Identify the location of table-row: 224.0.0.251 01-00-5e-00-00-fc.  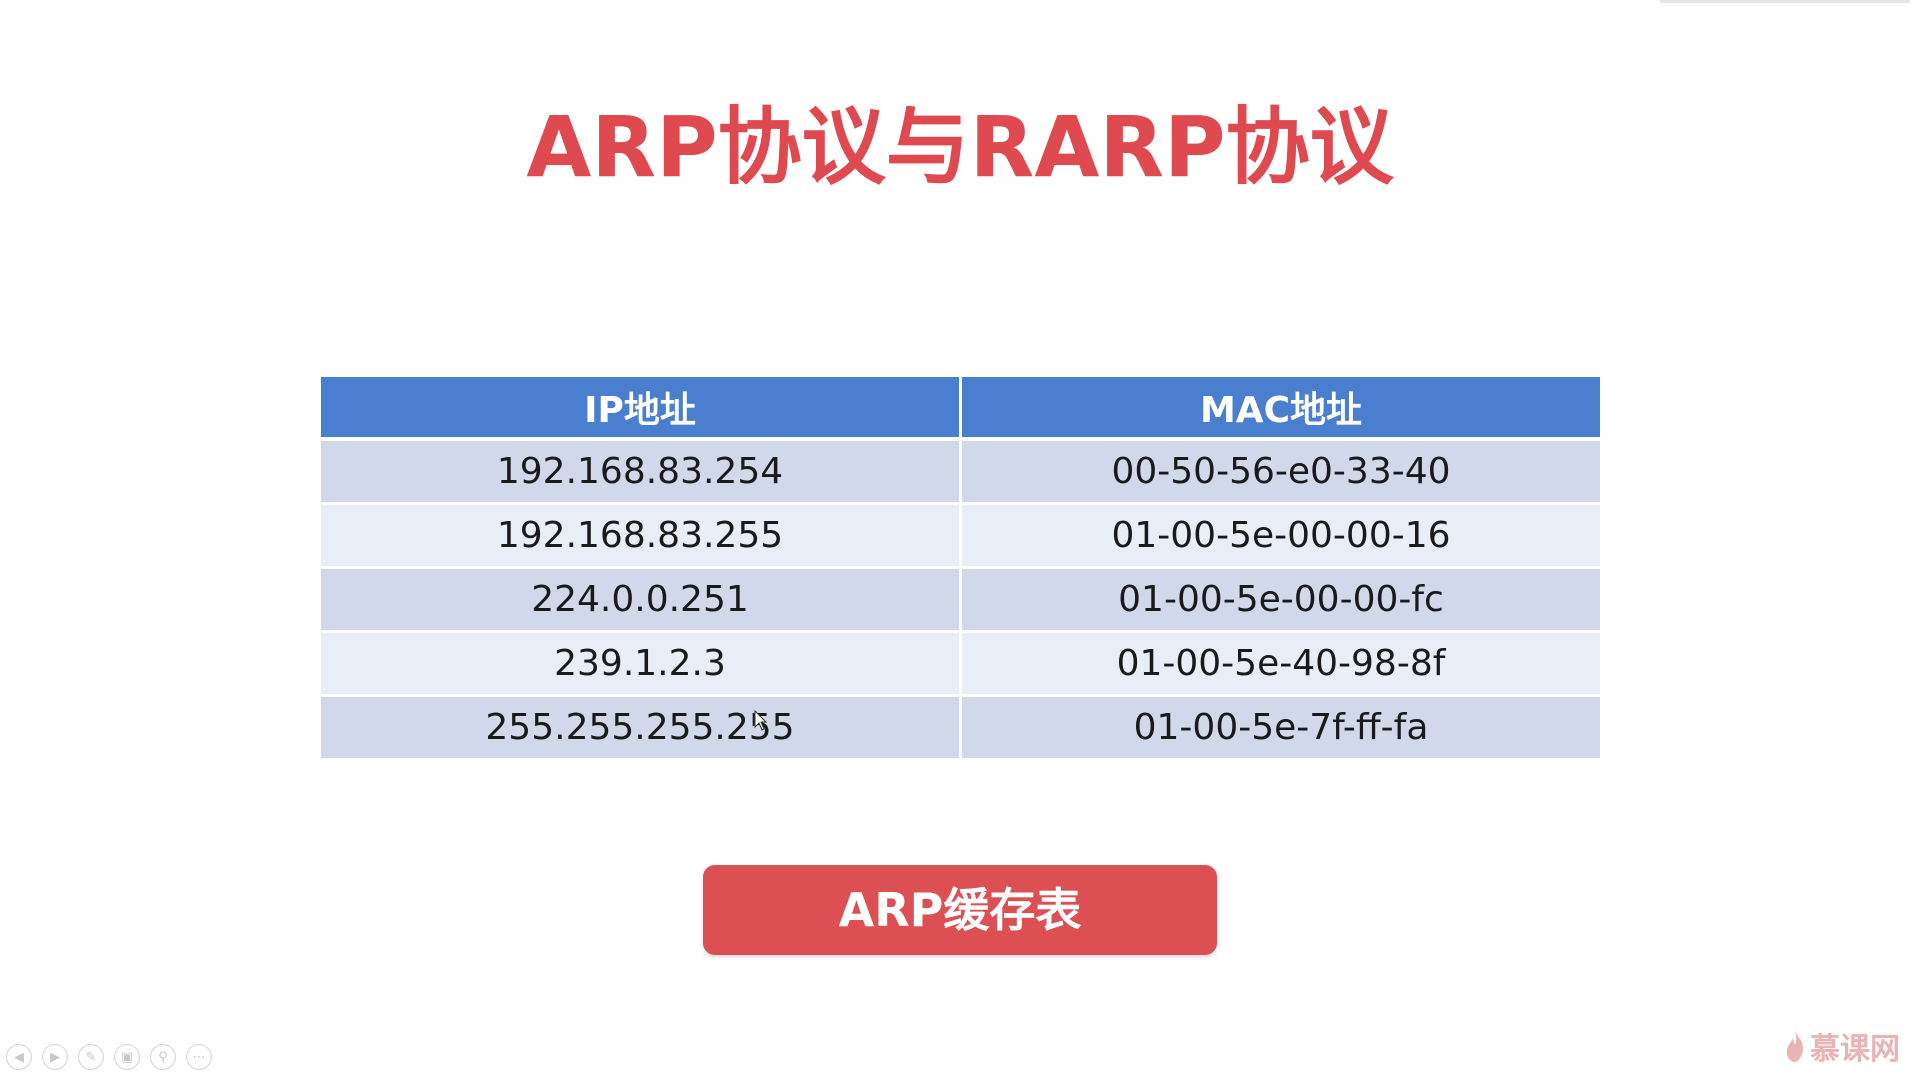
(960, 600).